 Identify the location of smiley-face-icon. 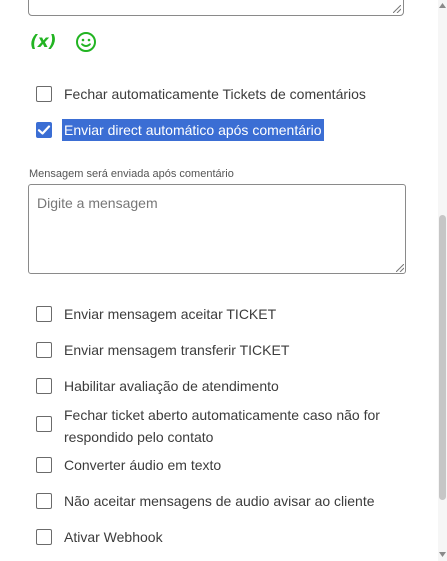
(86, 42).